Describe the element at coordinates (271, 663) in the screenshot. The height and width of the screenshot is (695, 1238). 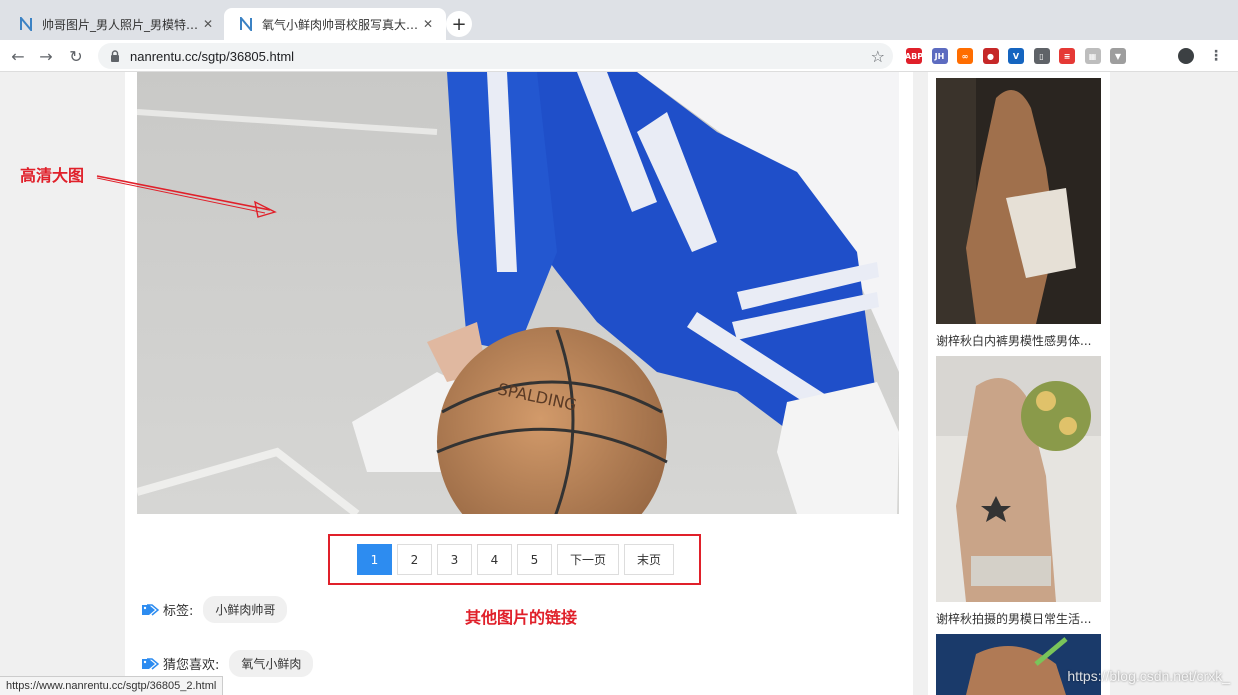
I see `guess-chip: 氧气小鲜肉` at that location.